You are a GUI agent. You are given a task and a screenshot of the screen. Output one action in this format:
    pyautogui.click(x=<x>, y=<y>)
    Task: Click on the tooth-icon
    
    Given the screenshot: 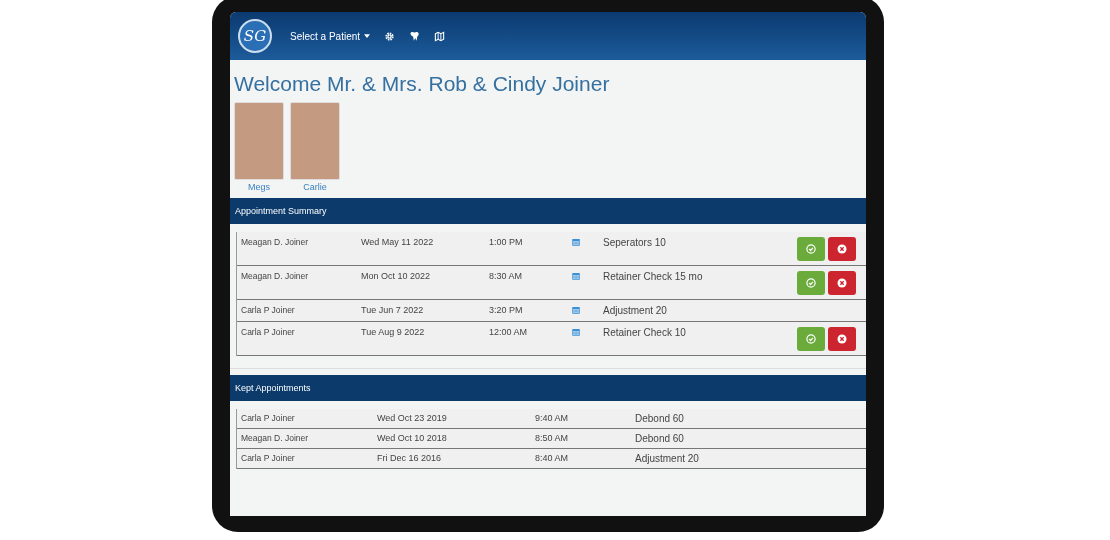 What is the action you would take?
    pyautogui.click(x=415, y=36)
    